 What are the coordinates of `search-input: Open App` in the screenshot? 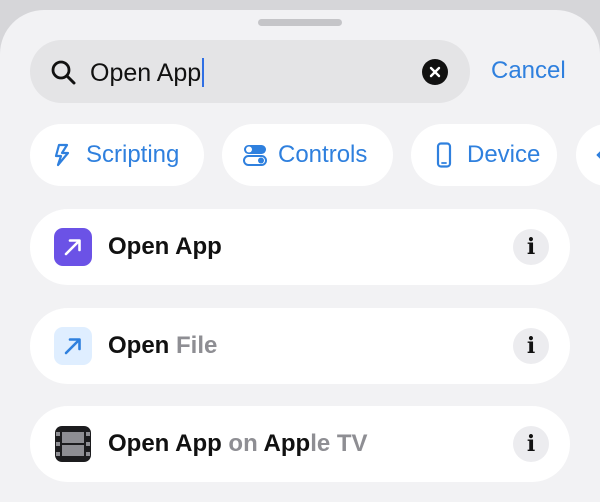 It's located at (147, 72).